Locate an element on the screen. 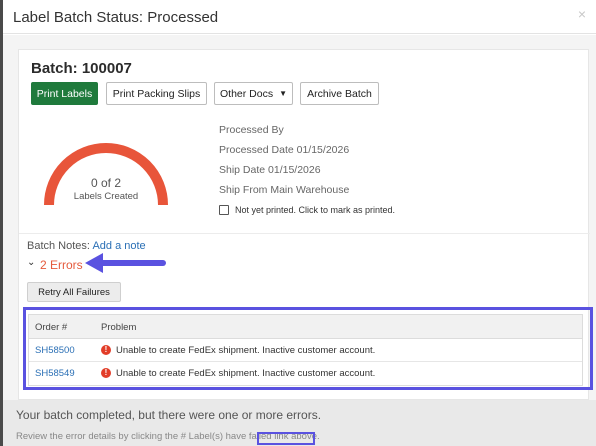 The height and width of the screenshot is (446, 596). other-docs-label: Other Docs is located at coordinates (246, 93).